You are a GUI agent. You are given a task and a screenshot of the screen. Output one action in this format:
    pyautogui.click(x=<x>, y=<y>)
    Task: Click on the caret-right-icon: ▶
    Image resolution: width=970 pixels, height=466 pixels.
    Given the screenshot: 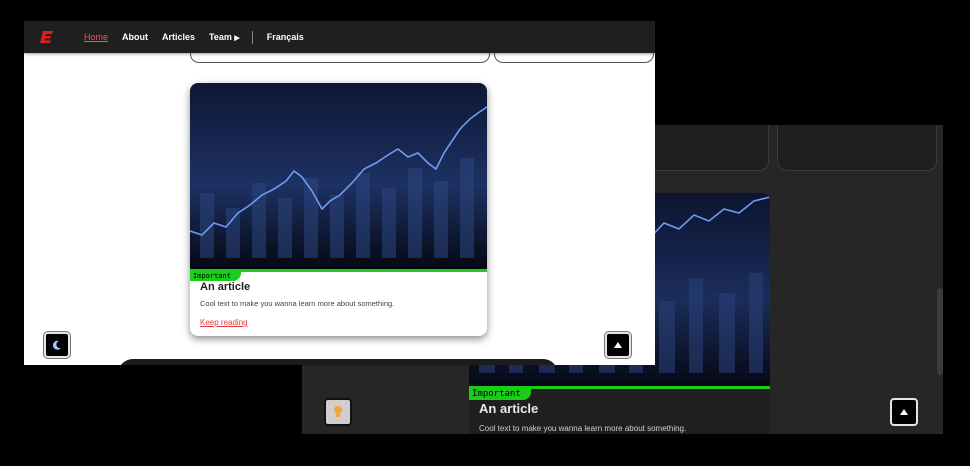 What is the action you would take?
    pyautogui.click(x=237, y=38)
    